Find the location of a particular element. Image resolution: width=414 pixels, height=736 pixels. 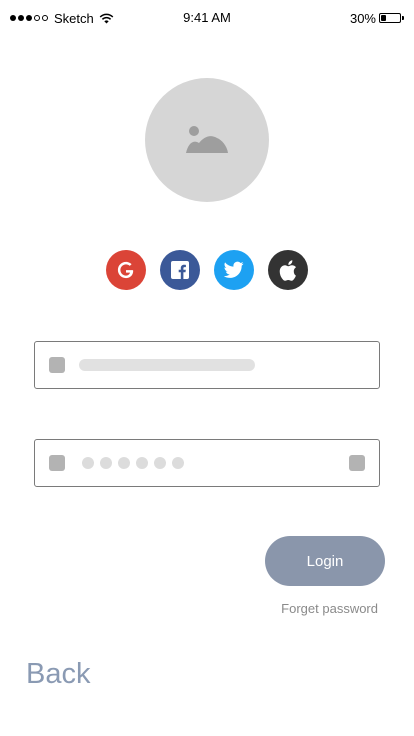

social-login-row is located at coordinates (207, 270).